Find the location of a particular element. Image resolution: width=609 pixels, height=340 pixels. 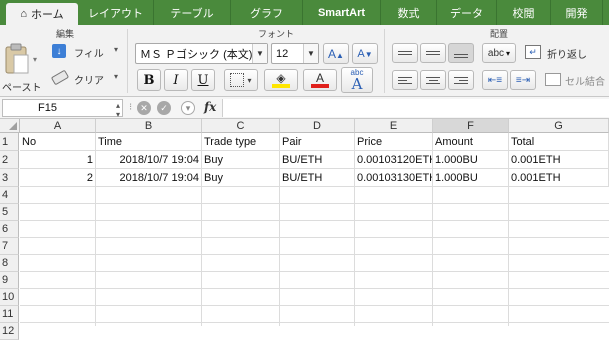

clipboard-icon is located at coordinates (17, 58).